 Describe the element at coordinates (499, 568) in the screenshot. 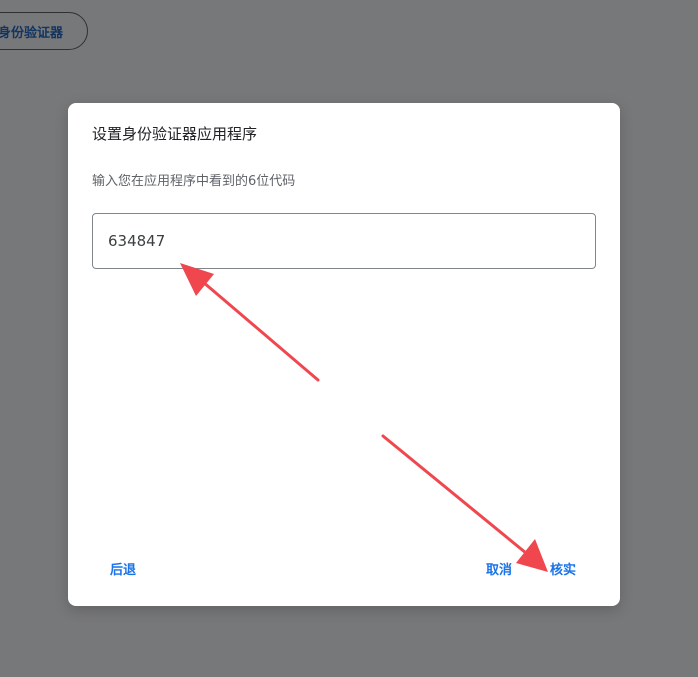

I see `cancel-button: 取消` at that location.